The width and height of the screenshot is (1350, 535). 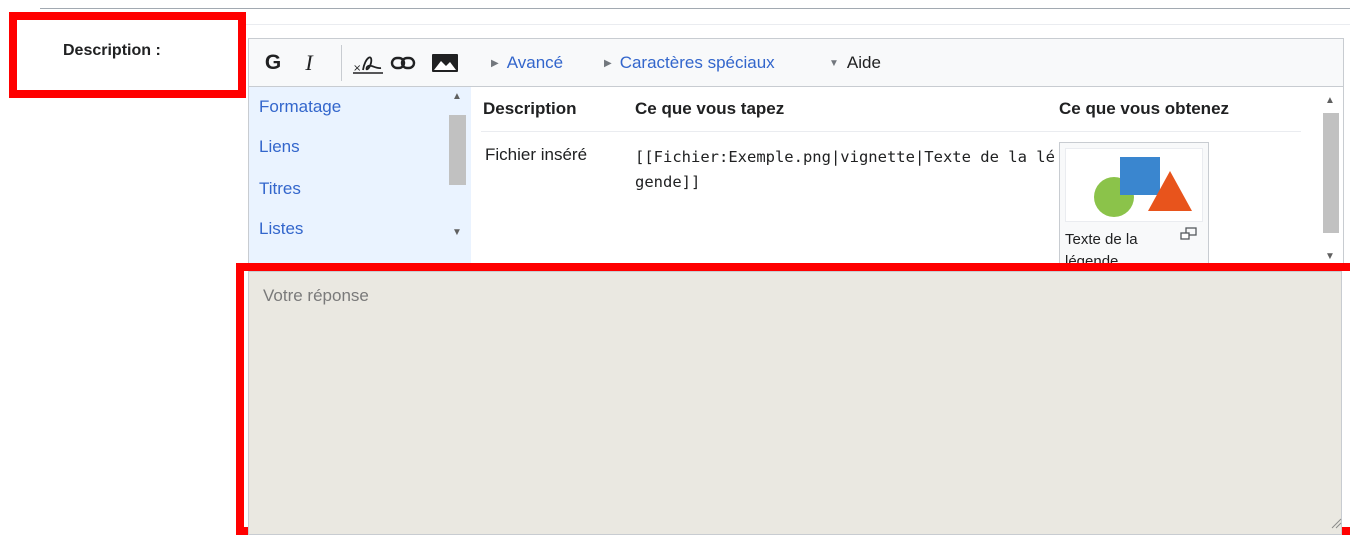 What do you see at coordinates (697, 62) in the screenshot?
I see `special-chars-label: Caractères spéciaux` at bounding box center [697, 62].